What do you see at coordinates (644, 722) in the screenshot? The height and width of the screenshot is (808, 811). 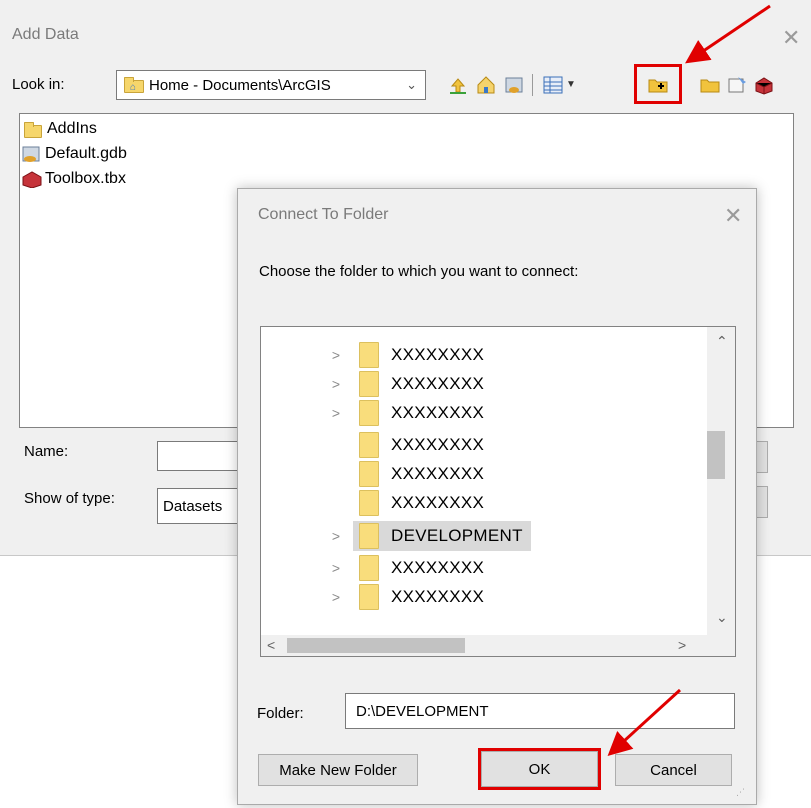 I see `arrow-to-ok-button` at bounding box center [644, 722].